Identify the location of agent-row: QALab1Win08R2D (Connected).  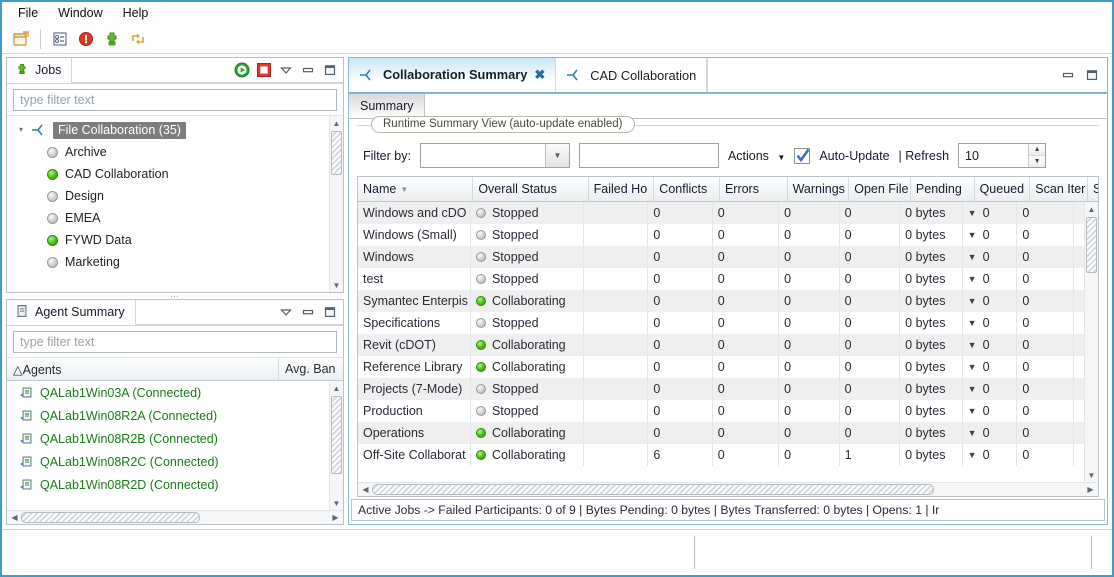
(175, 484).